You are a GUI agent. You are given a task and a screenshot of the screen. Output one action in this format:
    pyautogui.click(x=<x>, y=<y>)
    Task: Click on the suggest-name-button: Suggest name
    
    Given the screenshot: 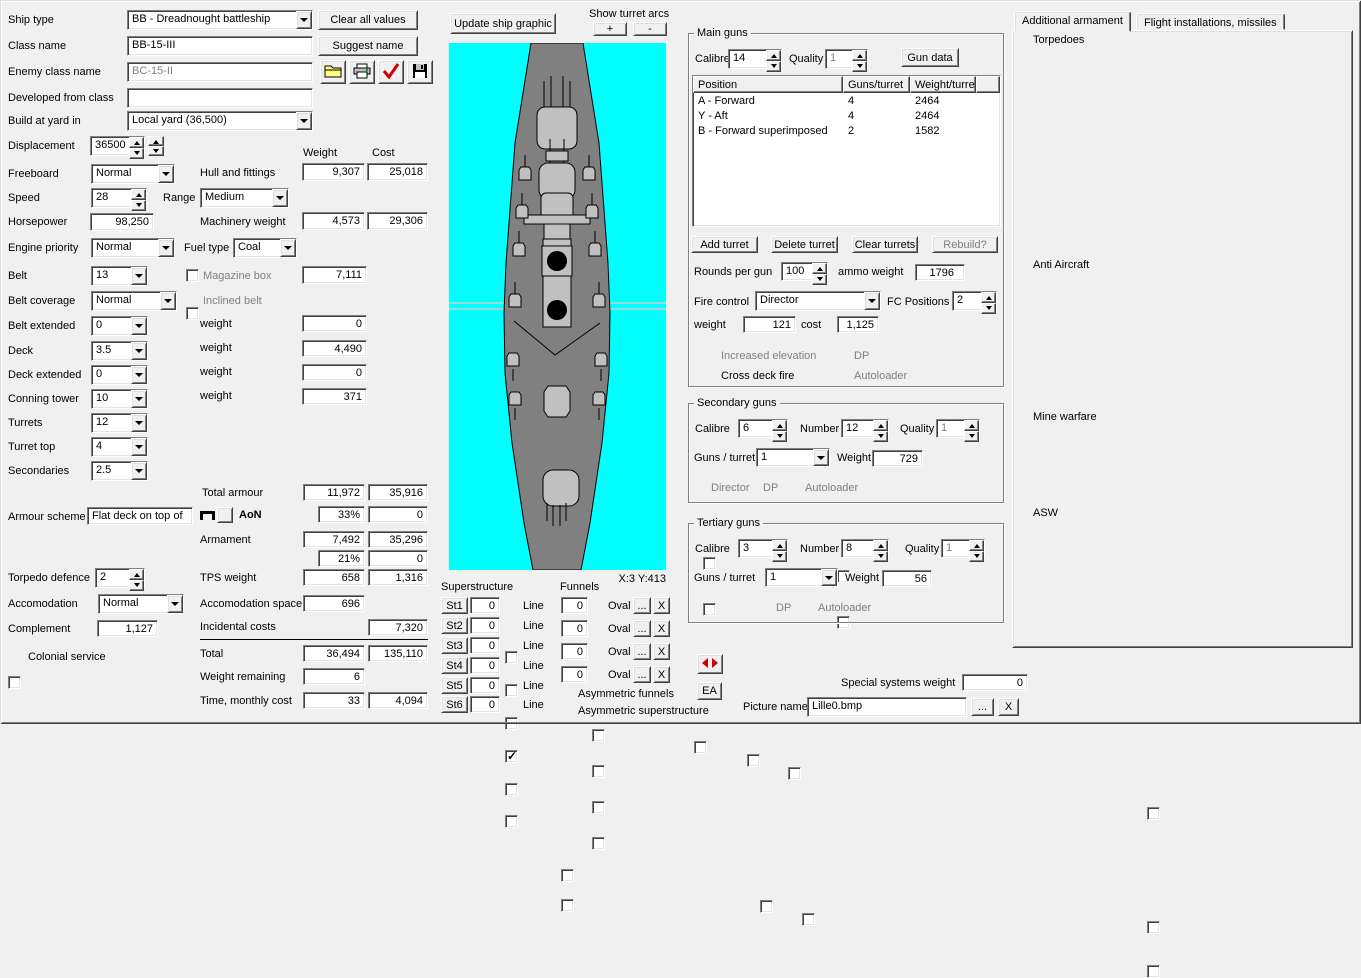 What is the action you would take?
    pyautogui.click(x=368, y=46)
    